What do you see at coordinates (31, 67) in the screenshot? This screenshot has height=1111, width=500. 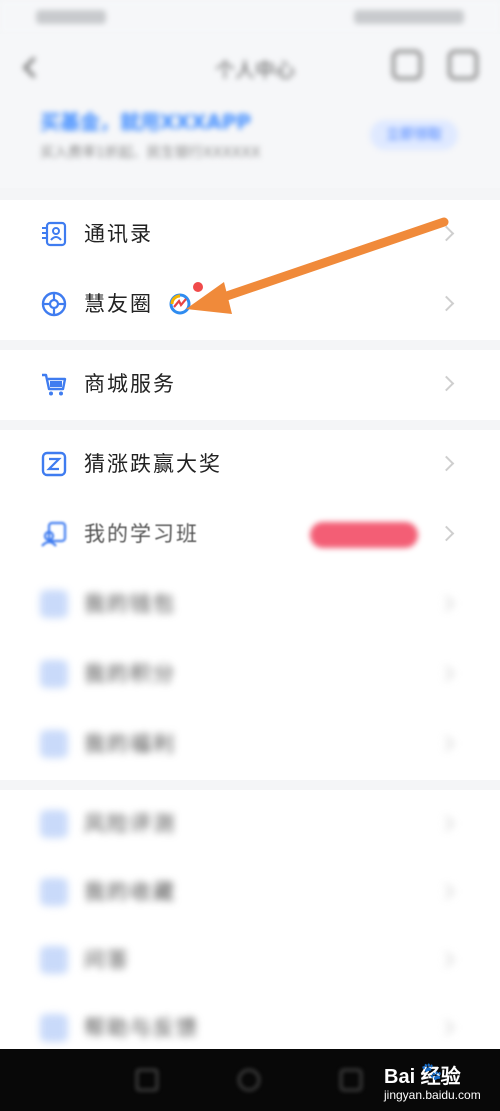 I see `back-icon` at bounding box center [31, 67].